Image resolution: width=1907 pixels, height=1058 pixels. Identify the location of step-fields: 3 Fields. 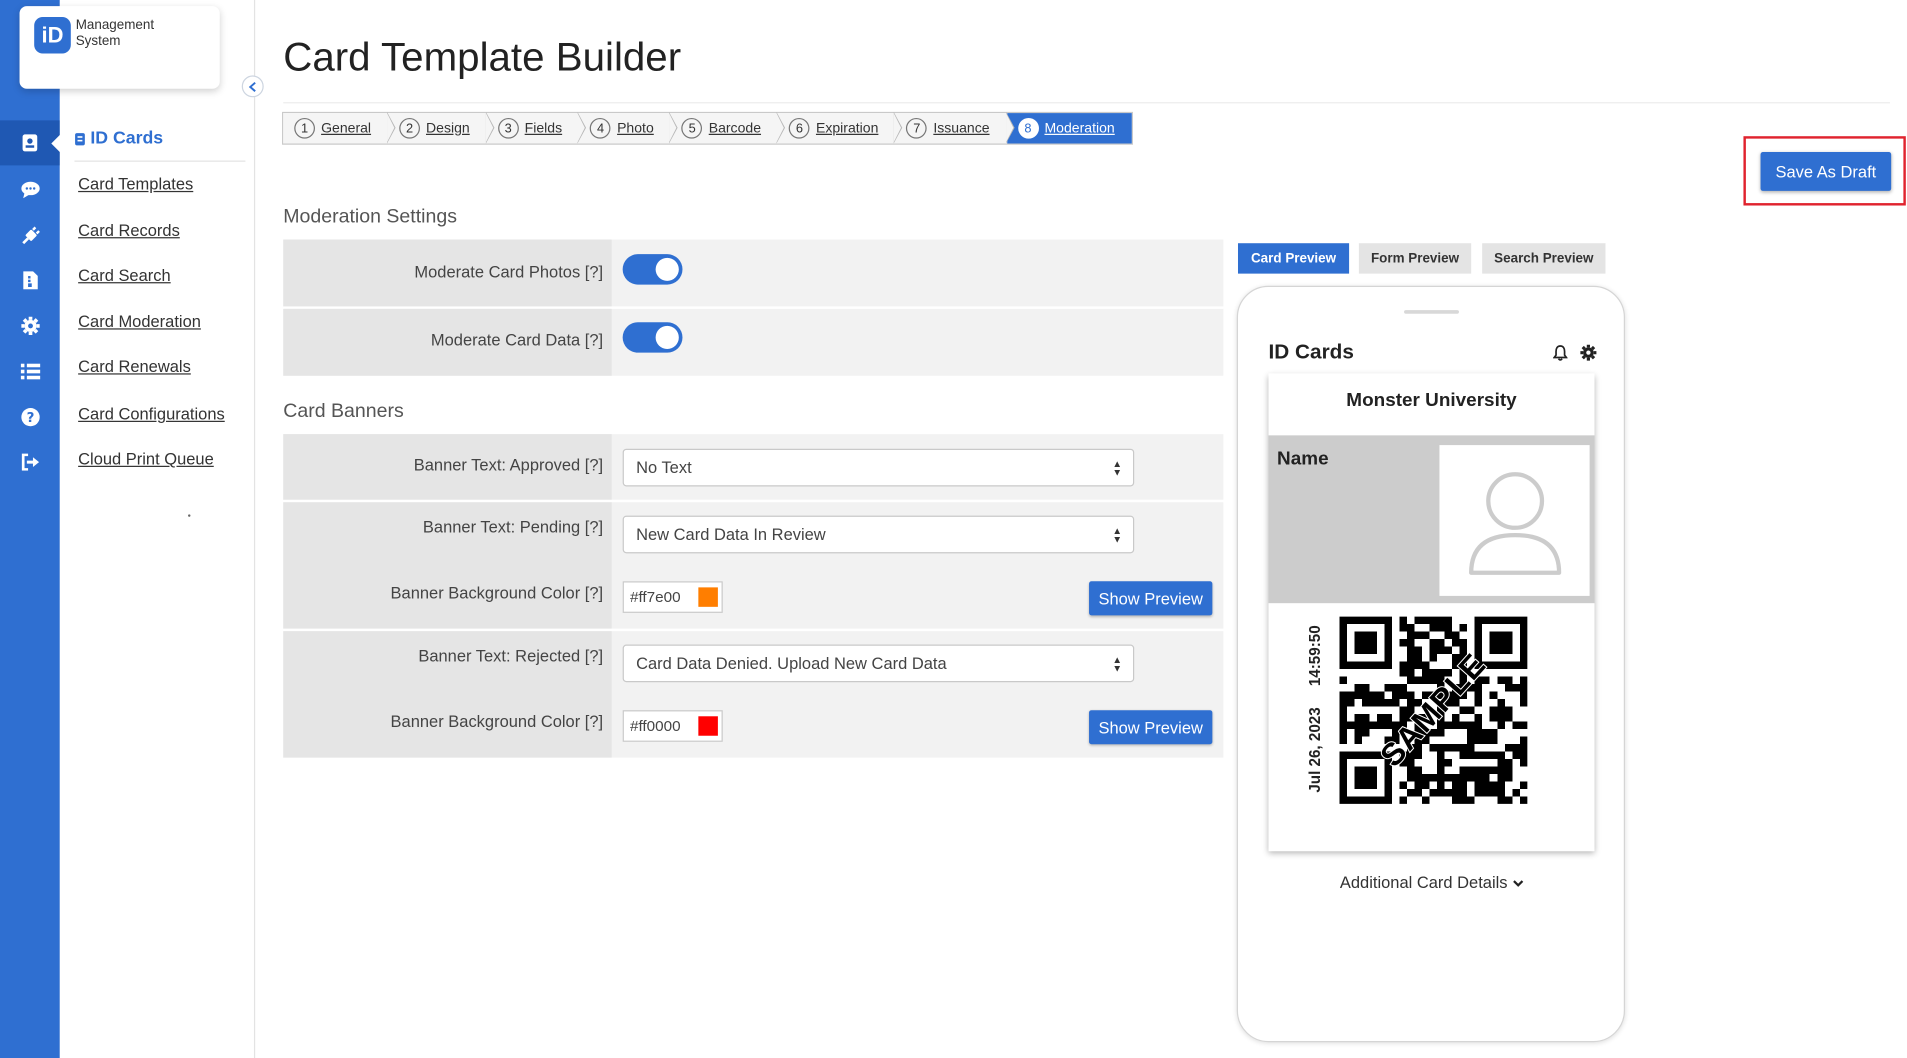
(536, 127).